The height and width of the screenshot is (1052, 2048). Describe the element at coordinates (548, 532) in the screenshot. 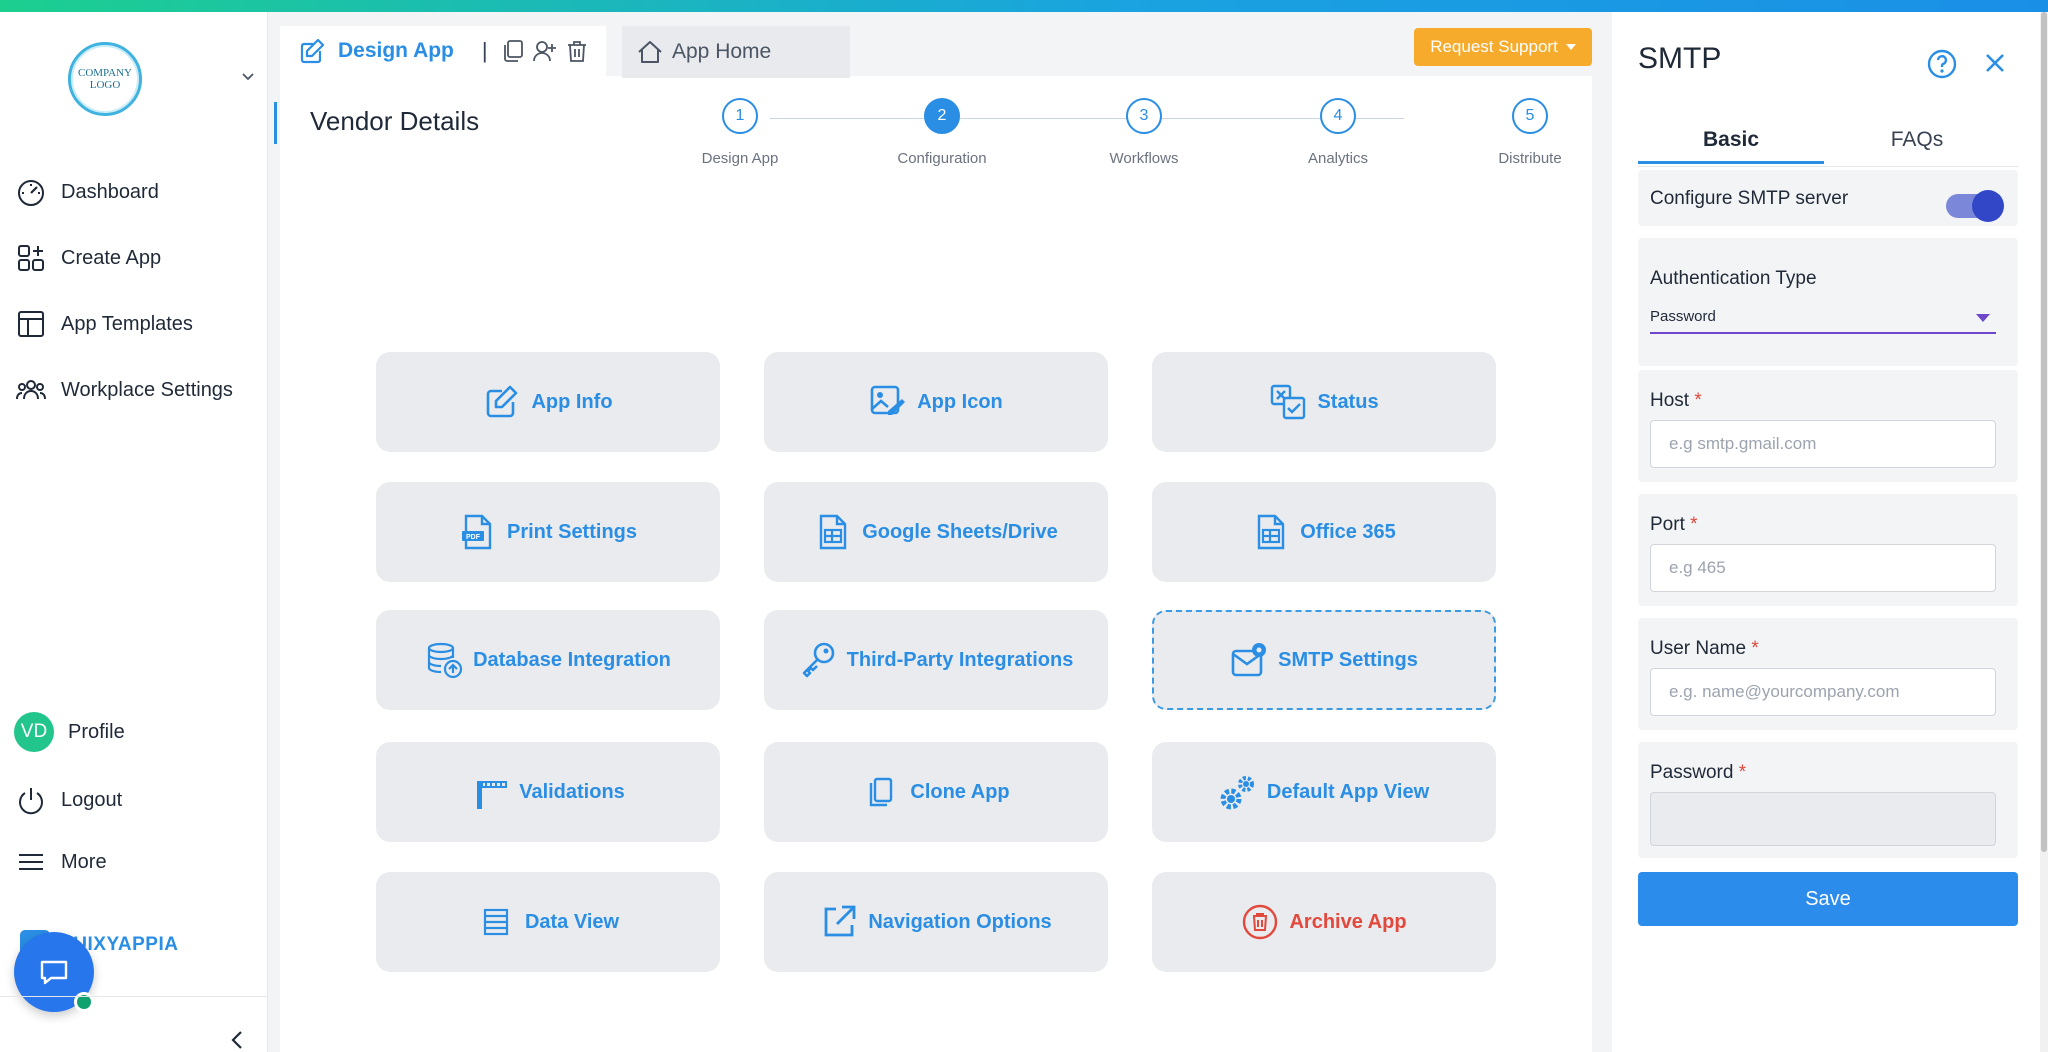

I see `card-print-settings: PDF Print Settings` at that location.